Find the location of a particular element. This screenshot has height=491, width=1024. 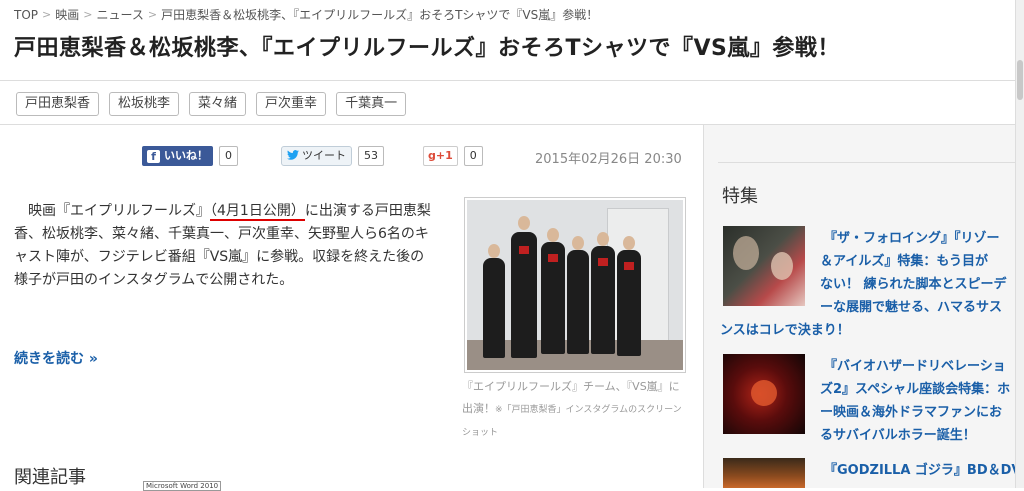

post-date: 2015年02月26日 20:30 is located at coordinates (608, 159).